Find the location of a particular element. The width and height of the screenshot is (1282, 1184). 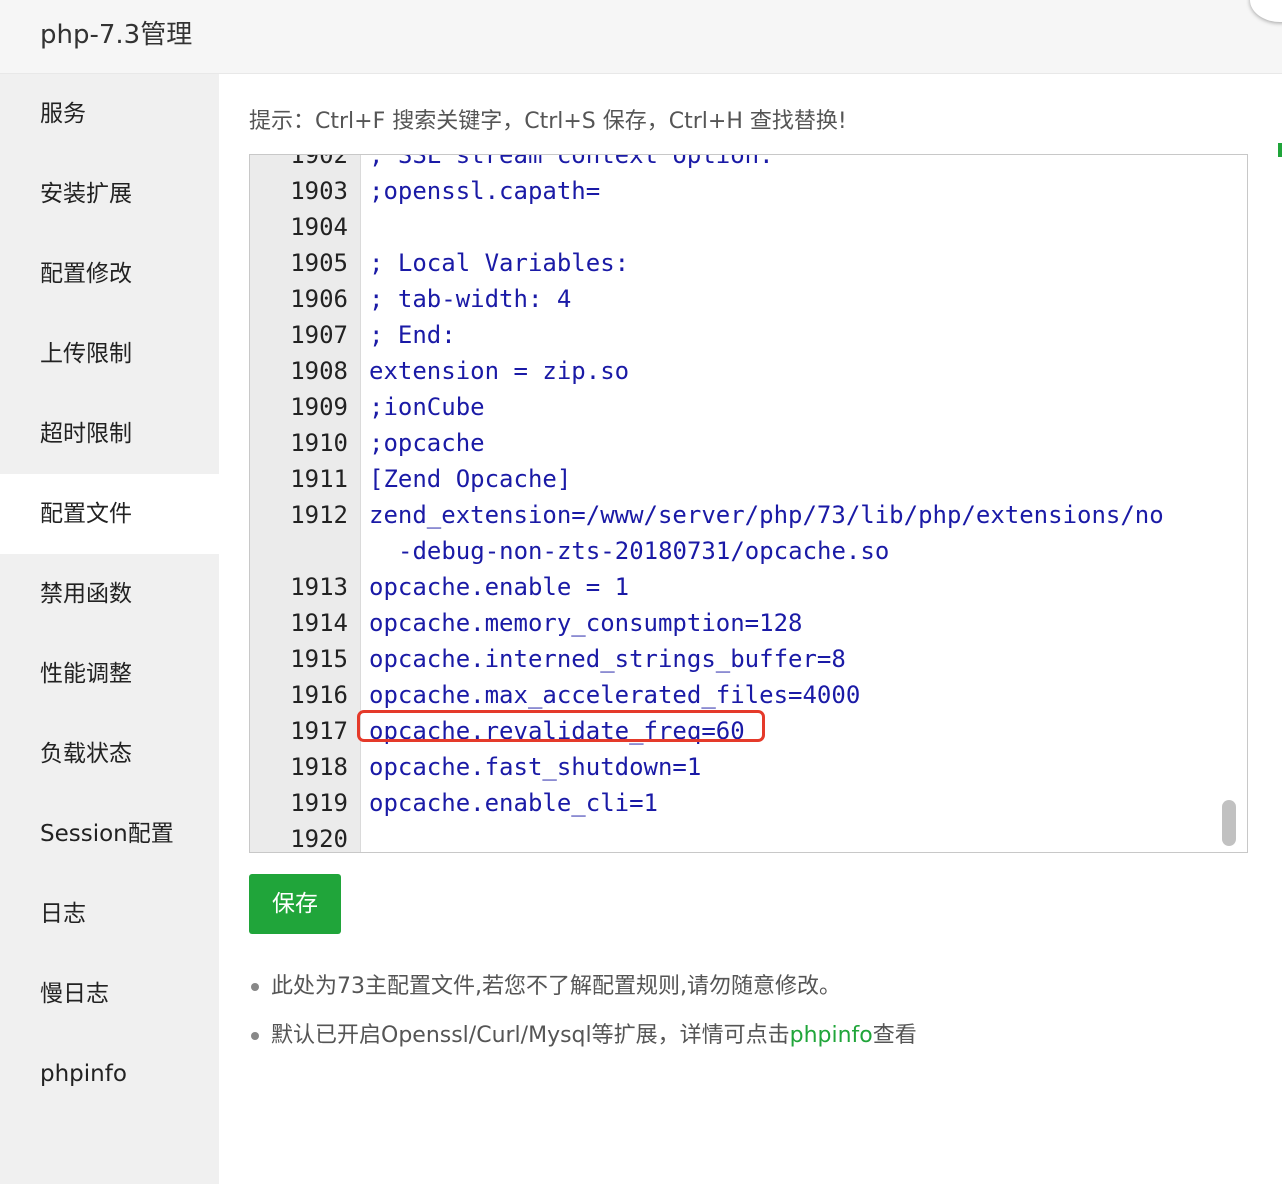

line-number: 1916 is located at coordinates (319, 695).